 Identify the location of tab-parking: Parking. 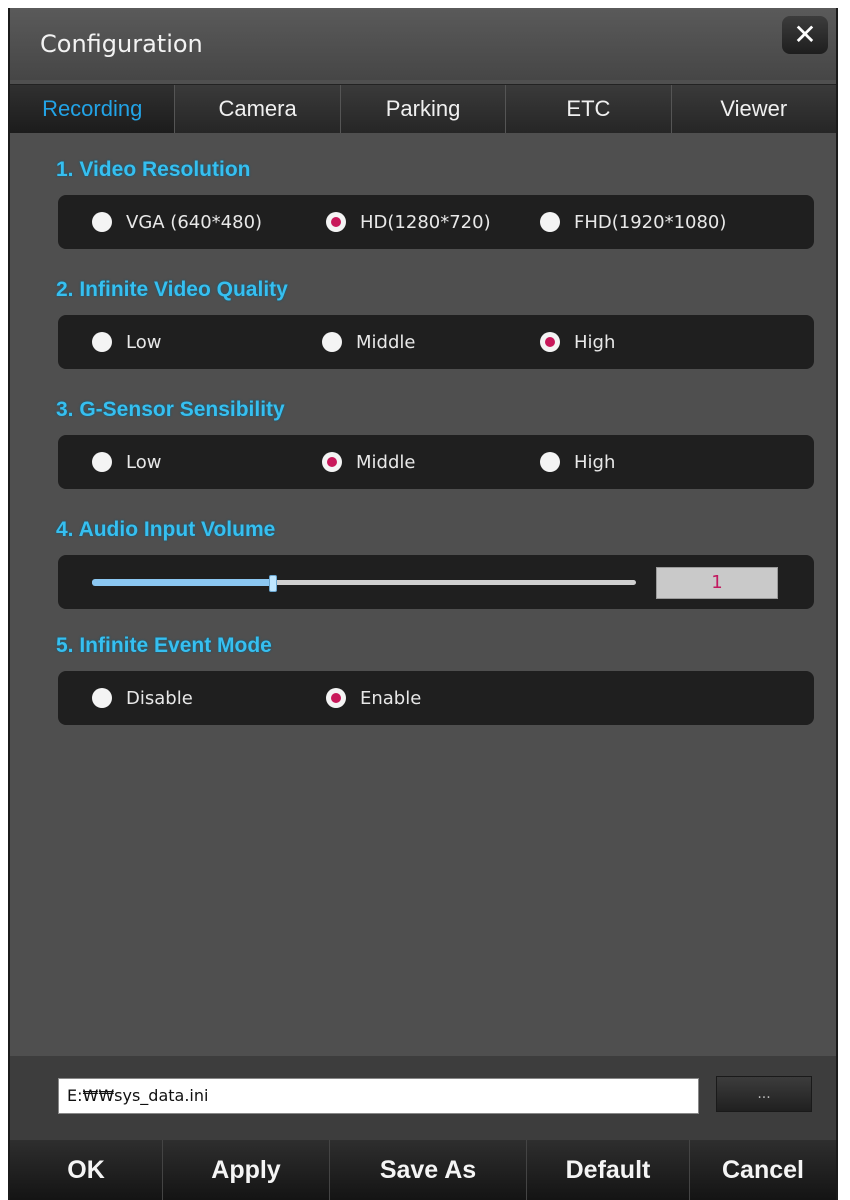
(423, 109).